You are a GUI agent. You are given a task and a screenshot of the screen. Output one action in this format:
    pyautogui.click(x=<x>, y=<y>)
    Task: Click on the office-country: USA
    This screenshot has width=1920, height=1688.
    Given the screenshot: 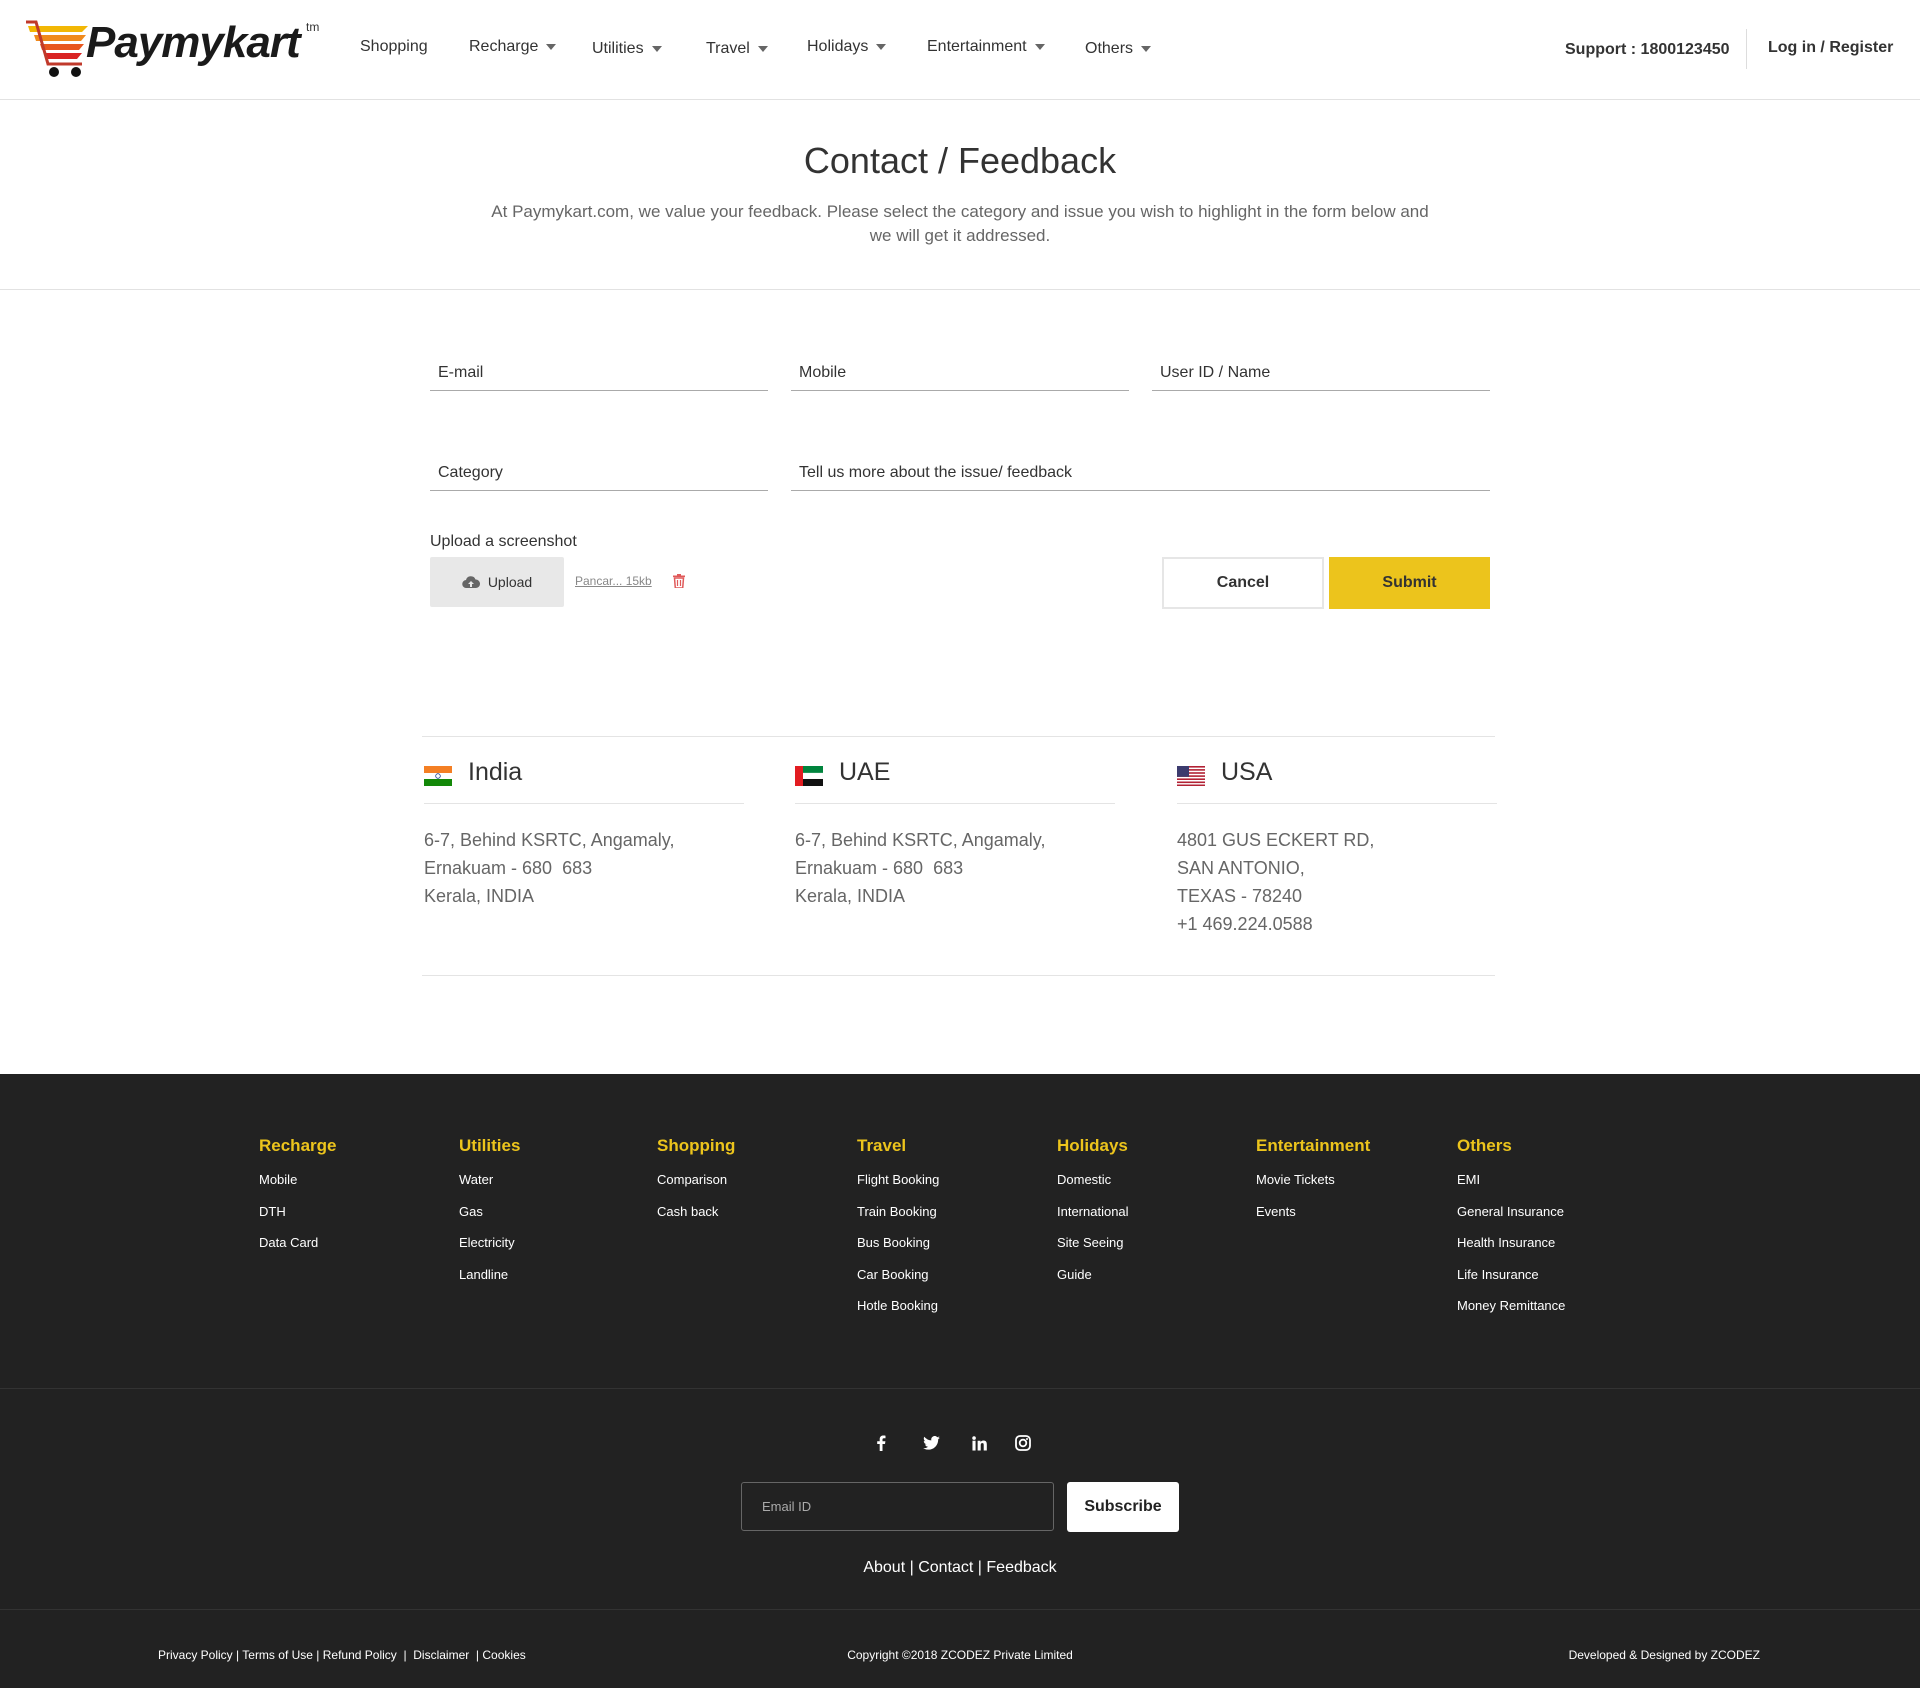 What is the action you would take?
    pyautogui.click(x=1247, y=772)
    